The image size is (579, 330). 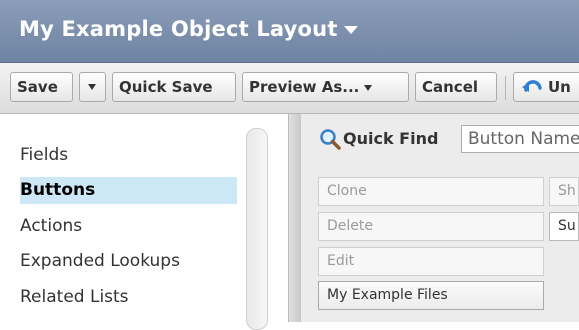 What do you see at coordinates (520, 139) in the screenshot?
I see `quick-find-input: Button Name` at bounding box center [520, 139].